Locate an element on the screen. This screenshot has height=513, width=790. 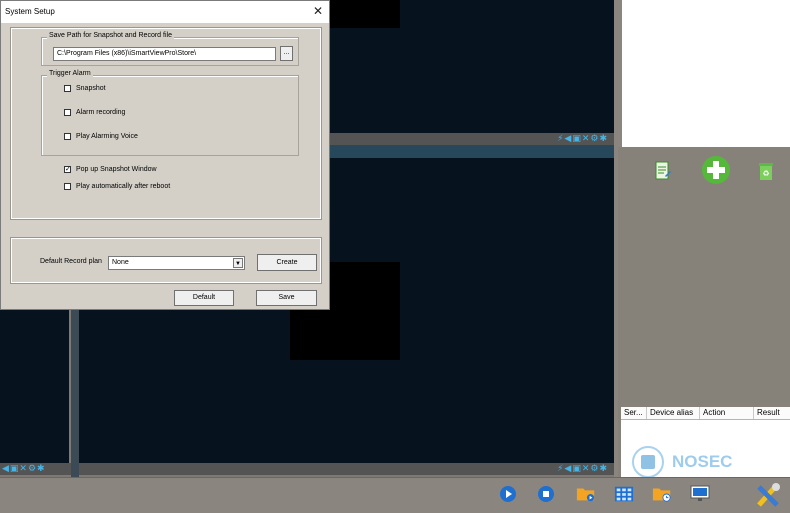
autoplay-after-reboot-checkbox: Play automatically after reboot is located at coordinates (117, 186).